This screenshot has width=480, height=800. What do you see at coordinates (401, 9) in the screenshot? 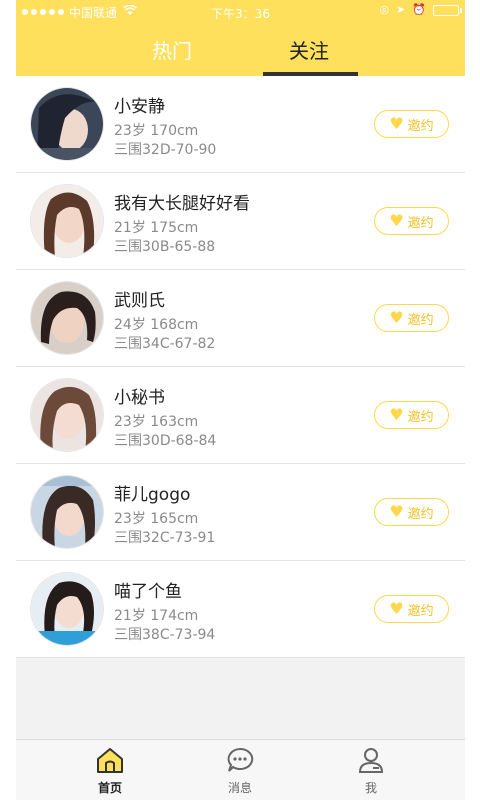
I see `location-icon: ➤` at bounding box center [401, 9].